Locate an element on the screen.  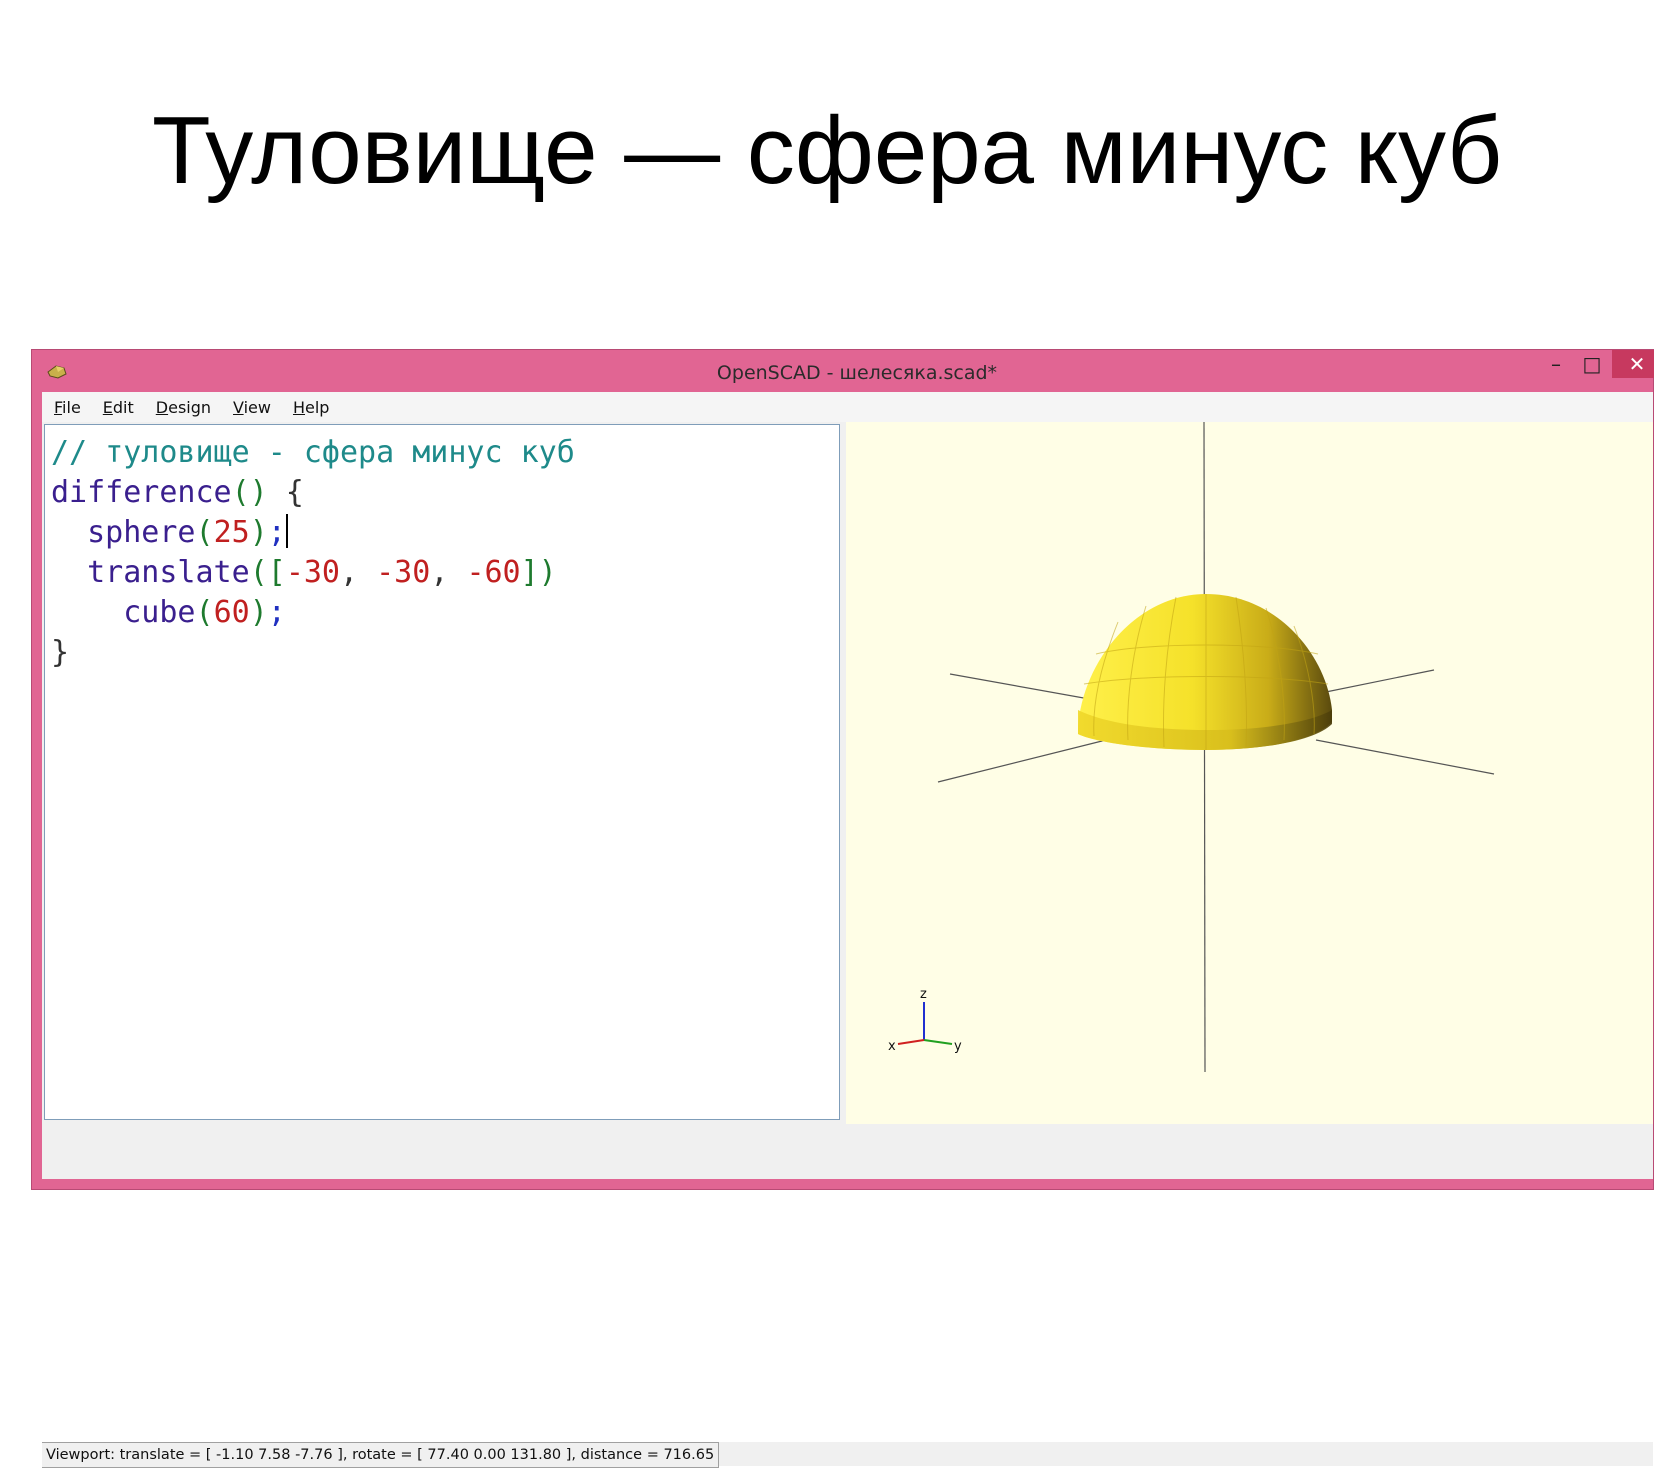
code-line: difference() { is located at coordinates (442, 493).